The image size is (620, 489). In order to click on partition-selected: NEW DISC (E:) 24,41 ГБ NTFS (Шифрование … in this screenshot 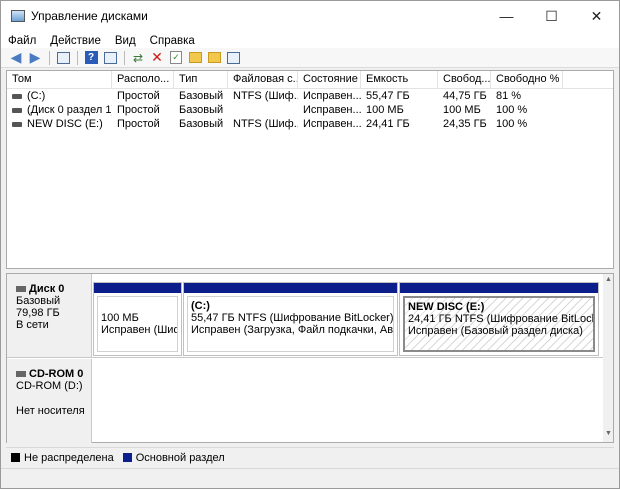, I will do `click(499, 324)`.